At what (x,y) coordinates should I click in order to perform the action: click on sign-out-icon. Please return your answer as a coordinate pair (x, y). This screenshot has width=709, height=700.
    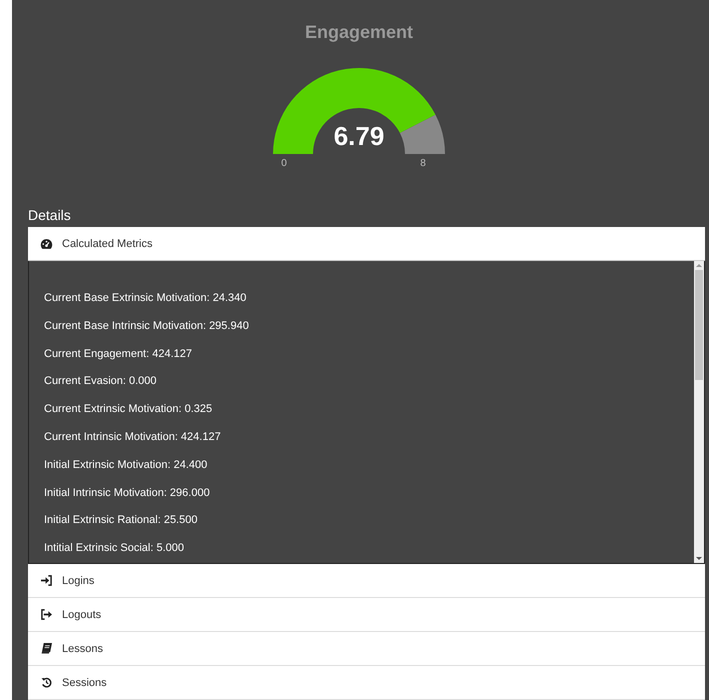
    Looking at the image, I should click on (46, 614).